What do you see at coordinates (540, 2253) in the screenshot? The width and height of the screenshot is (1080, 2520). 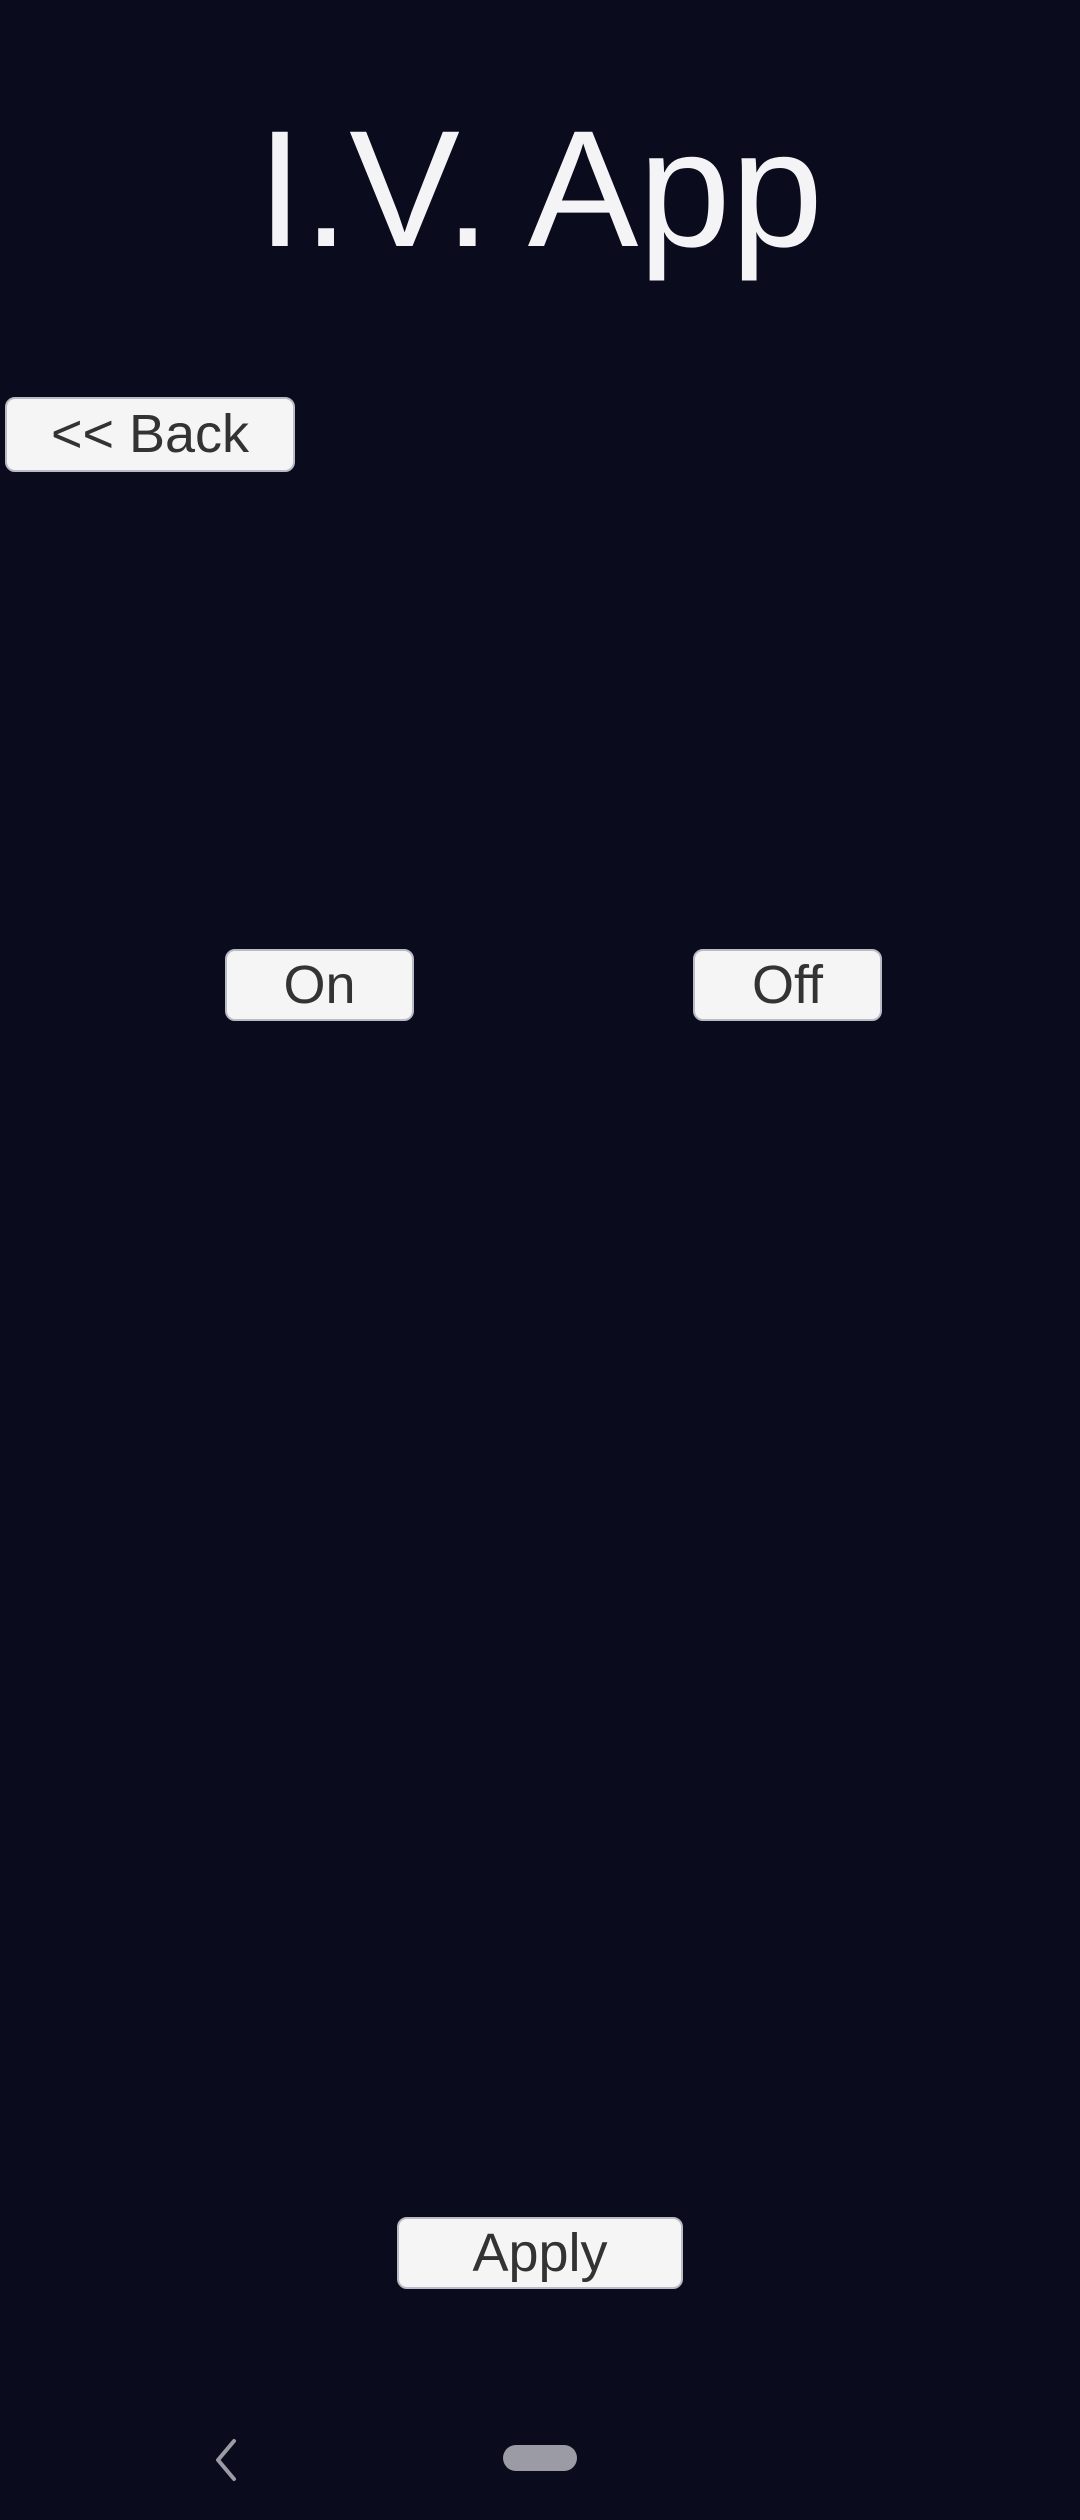 I see `apply-button: Apply` at bounding box center [540, 2253].